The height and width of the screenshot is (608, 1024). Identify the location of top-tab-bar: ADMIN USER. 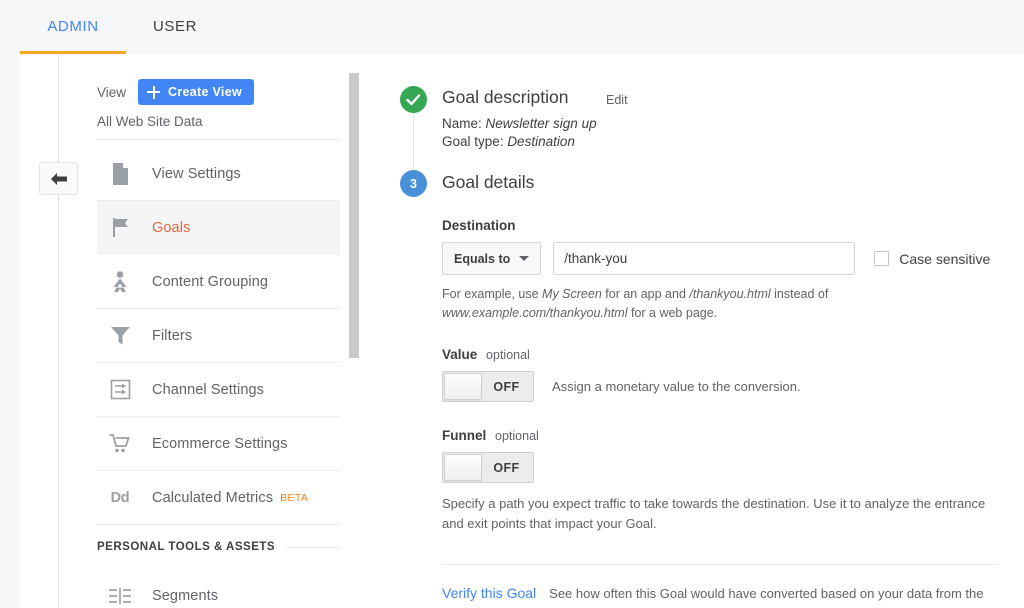
(512, 27).